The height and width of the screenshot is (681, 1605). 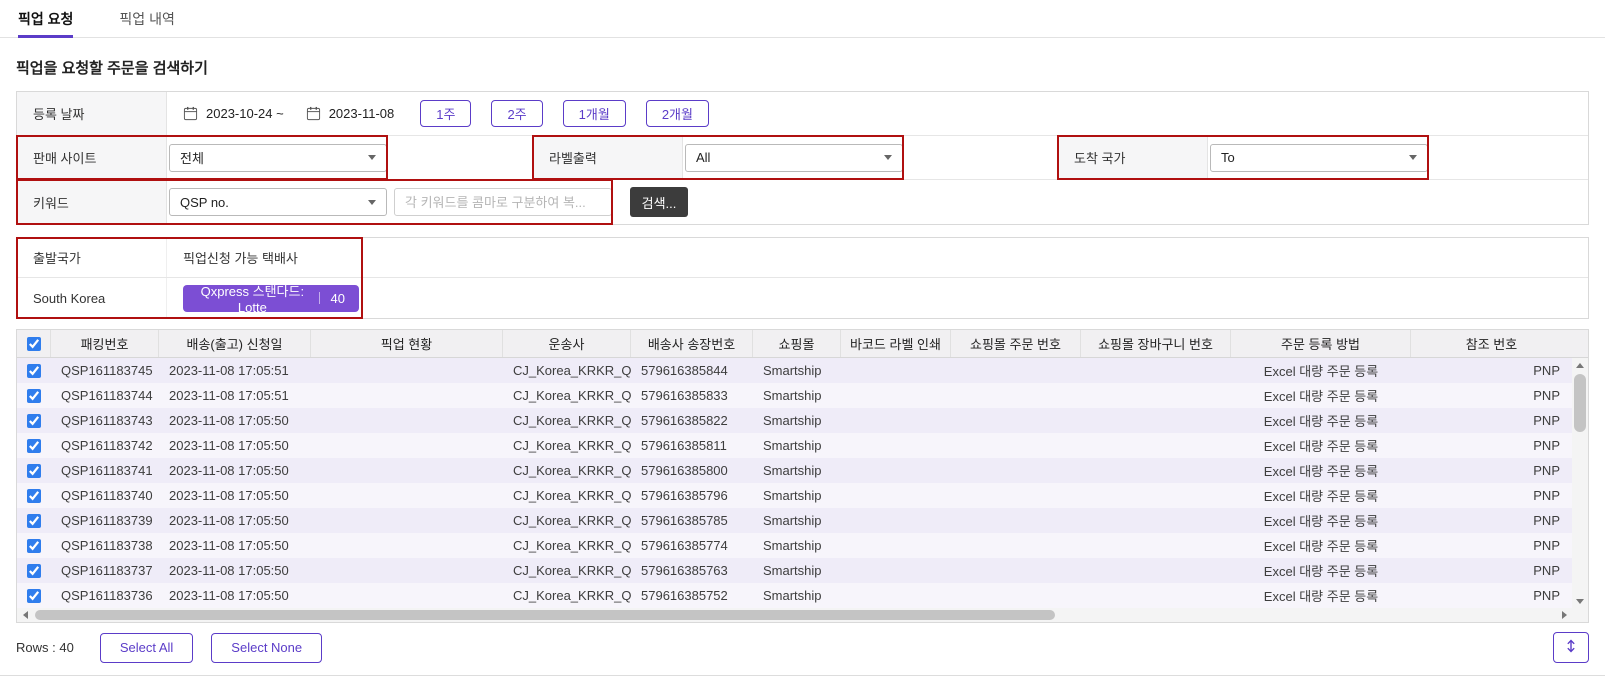 I want to click on horizontal-scroll-track, so click(x=794, y=615).